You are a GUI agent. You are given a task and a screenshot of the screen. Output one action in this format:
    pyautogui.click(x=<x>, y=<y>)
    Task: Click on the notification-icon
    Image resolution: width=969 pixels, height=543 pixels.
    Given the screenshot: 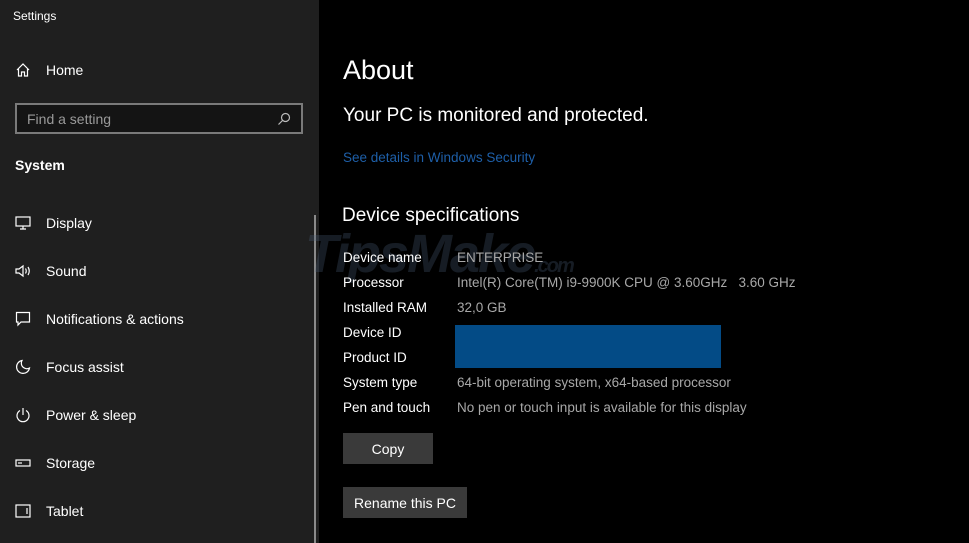 What is the action you would take?
    pyautogui.click(x=23, y=319)
    